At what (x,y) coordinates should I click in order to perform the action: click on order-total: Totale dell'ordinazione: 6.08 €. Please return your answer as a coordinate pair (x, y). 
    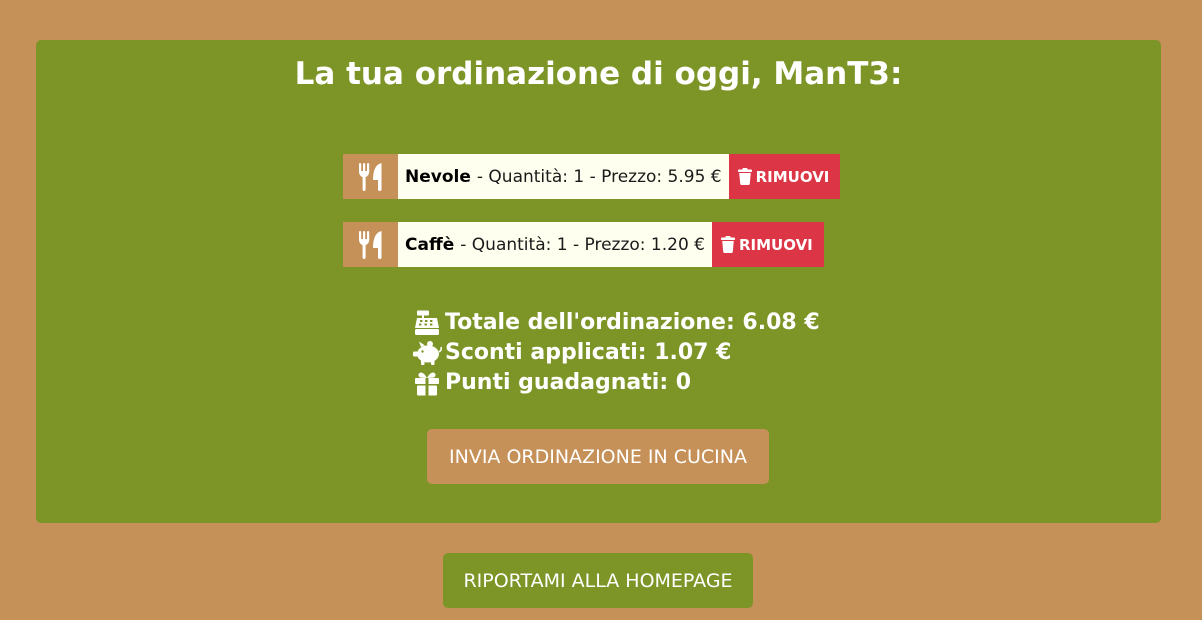
    Looking at the image, I should click on (615, 323).